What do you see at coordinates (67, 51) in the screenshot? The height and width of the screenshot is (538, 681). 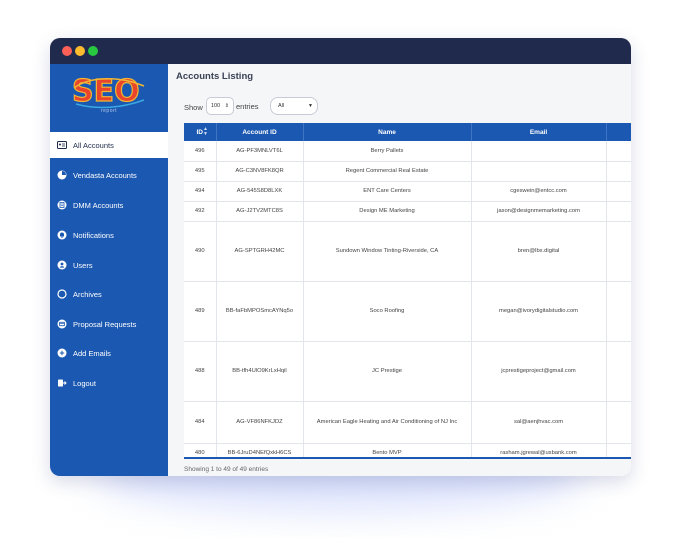 I see `close-window-button` at bounding box center [67, 51].